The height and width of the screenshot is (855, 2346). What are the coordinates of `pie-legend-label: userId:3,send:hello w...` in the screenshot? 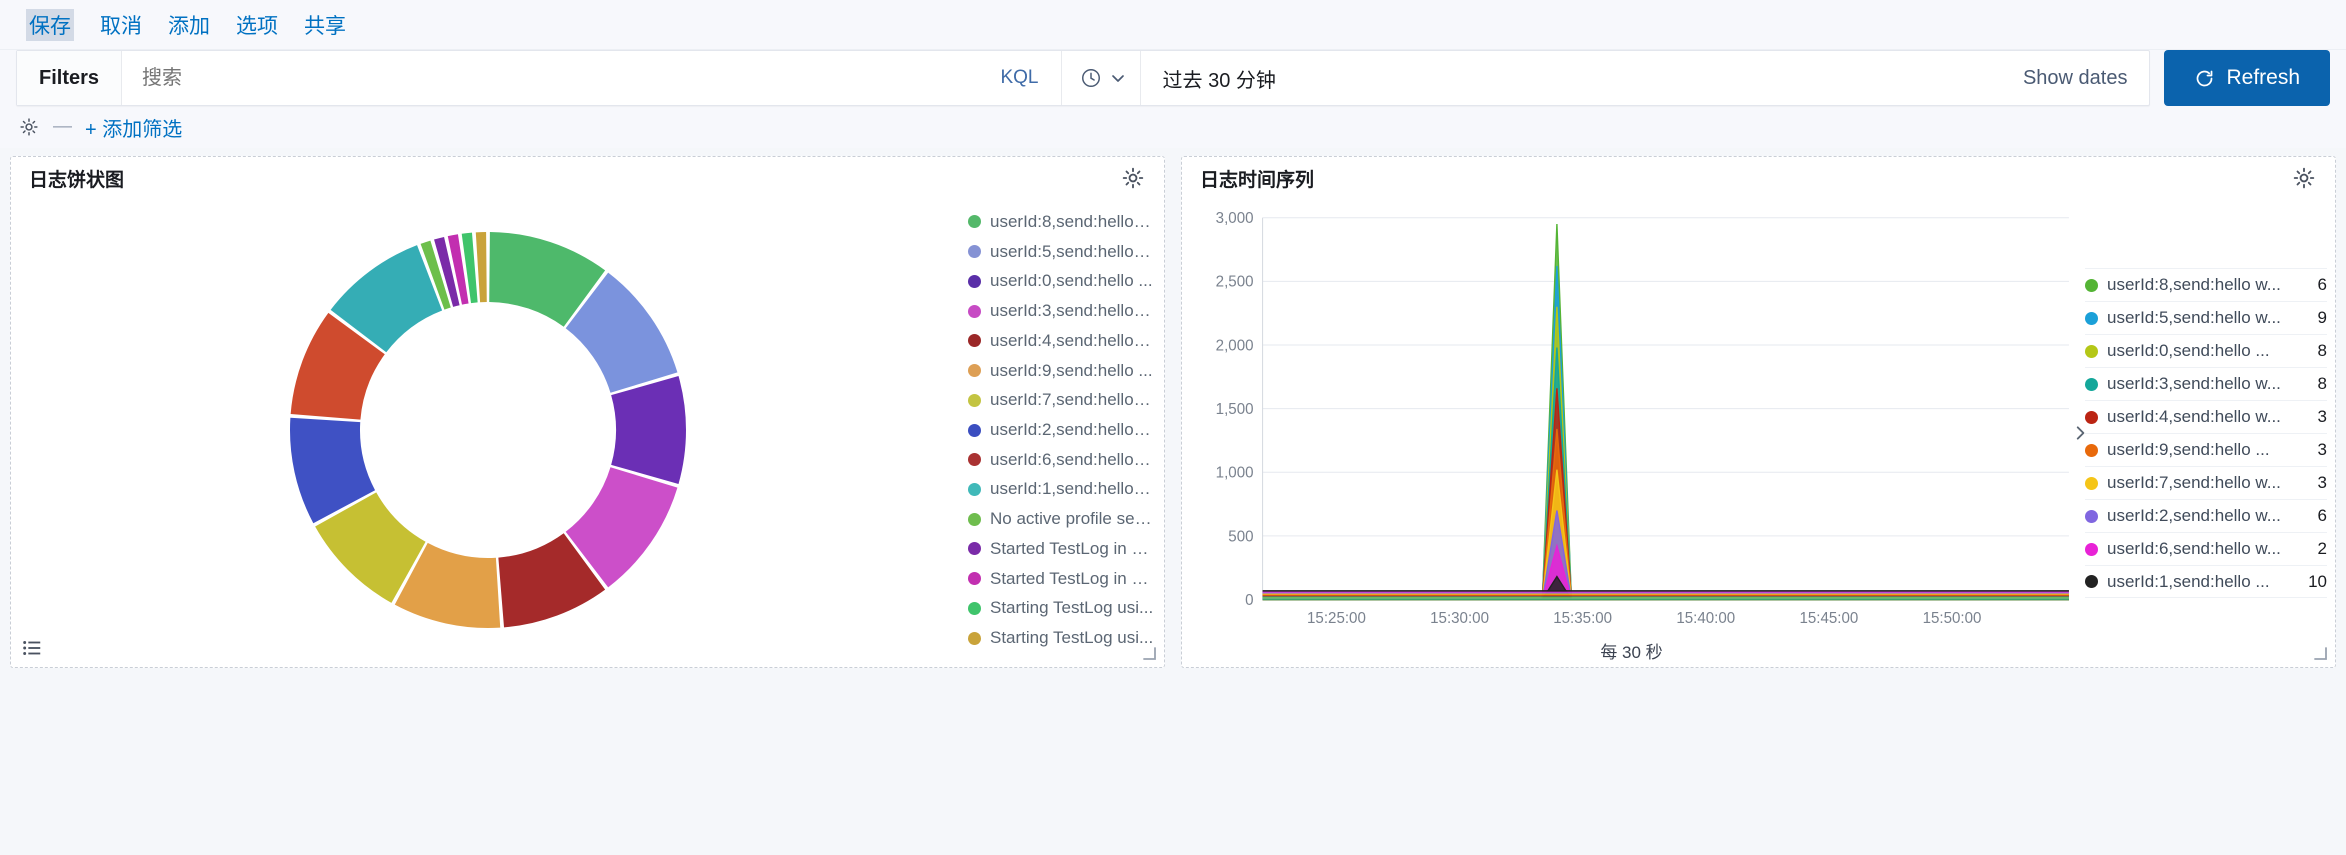 It's located at (1072, 311).